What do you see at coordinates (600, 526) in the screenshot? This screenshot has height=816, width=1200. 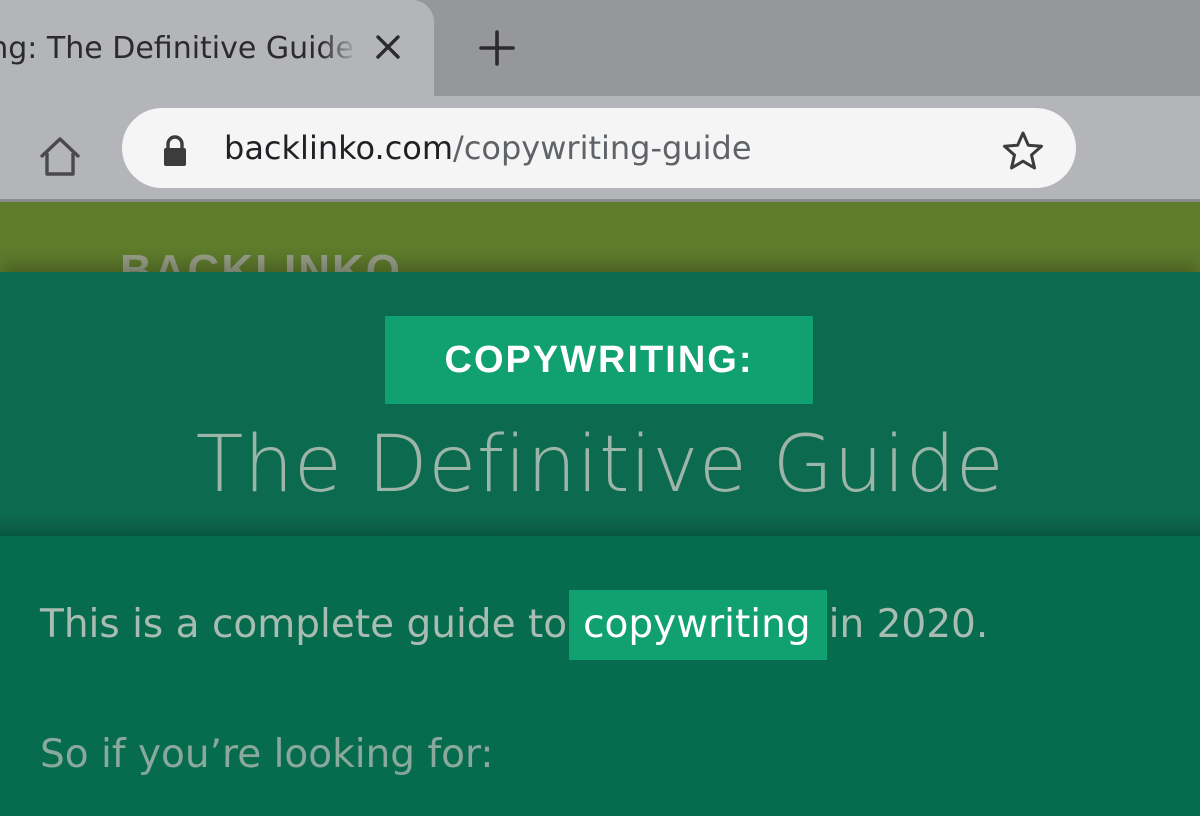 I see `hero-shadow` at bounding box center [600, 526].